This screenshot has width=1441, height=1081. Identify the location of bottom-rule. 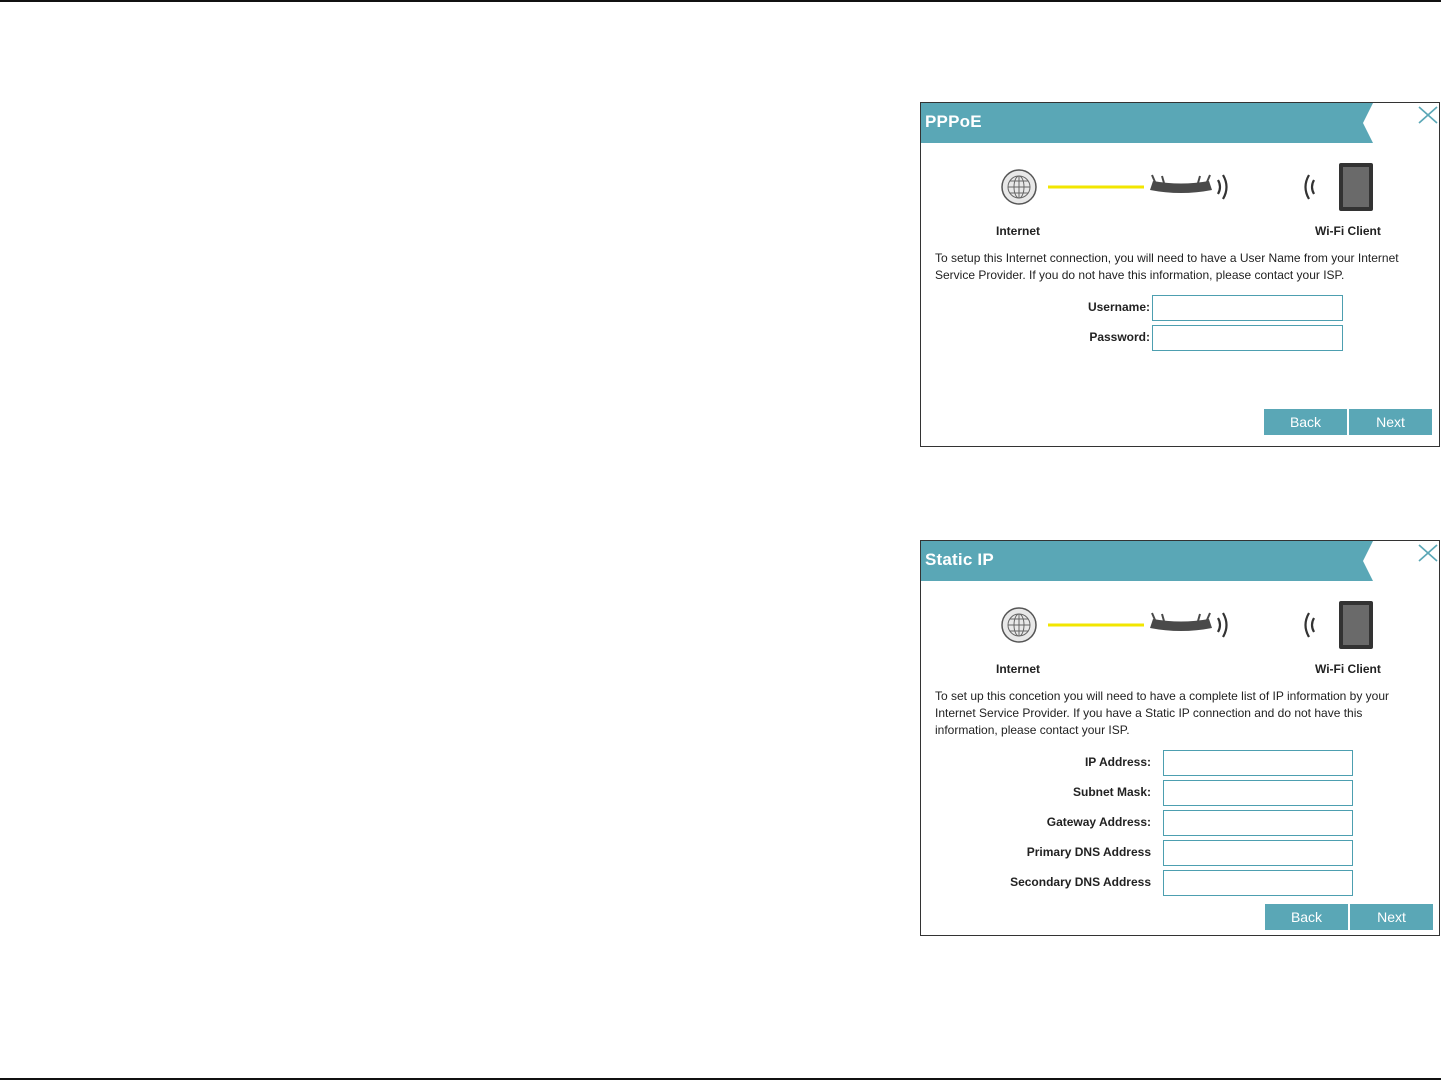
(720, 1079).